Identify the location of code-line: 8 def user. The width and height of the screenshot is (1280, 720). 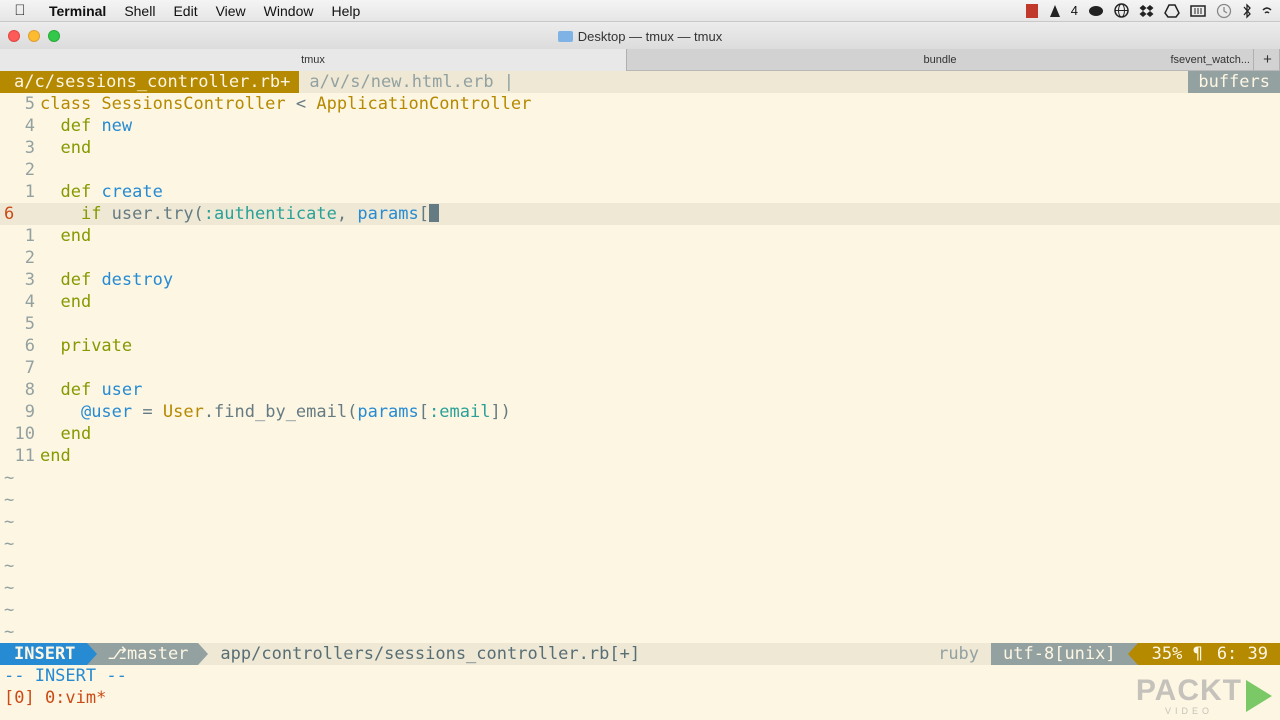
(640, 390).